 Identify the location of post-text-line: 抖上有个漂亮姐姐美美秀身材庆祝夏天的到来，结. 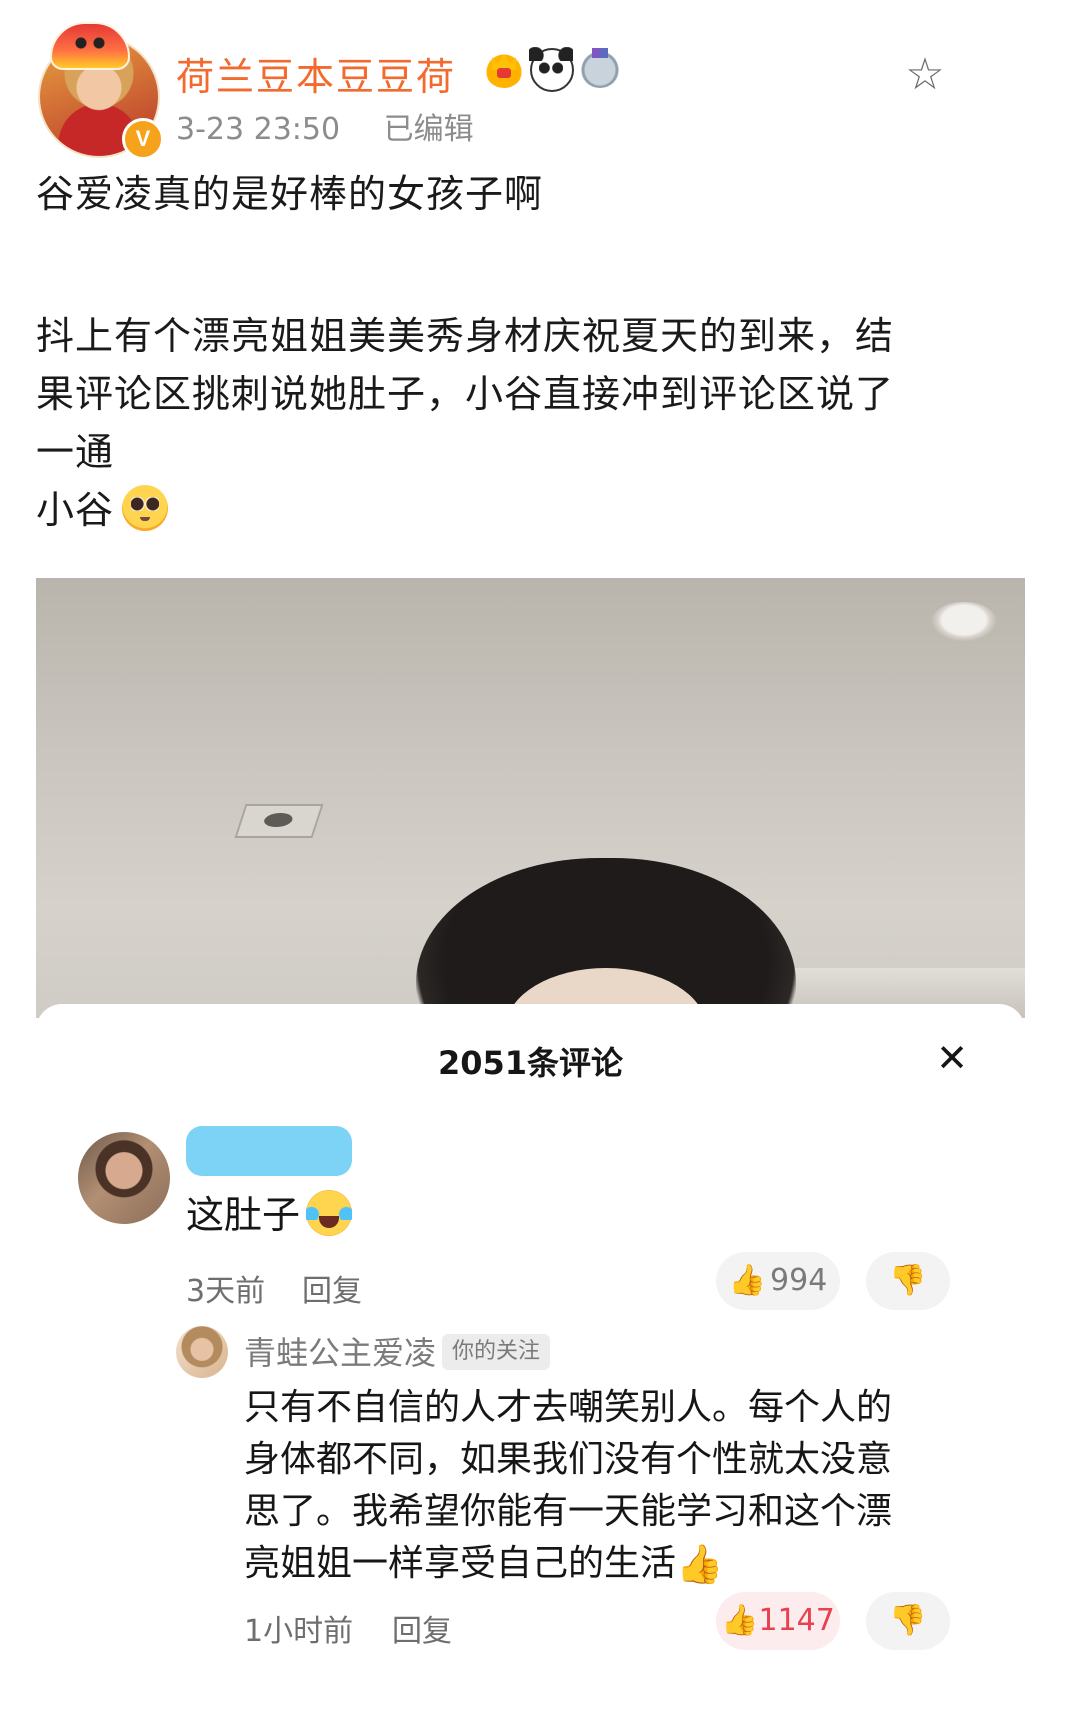
(465, 336).